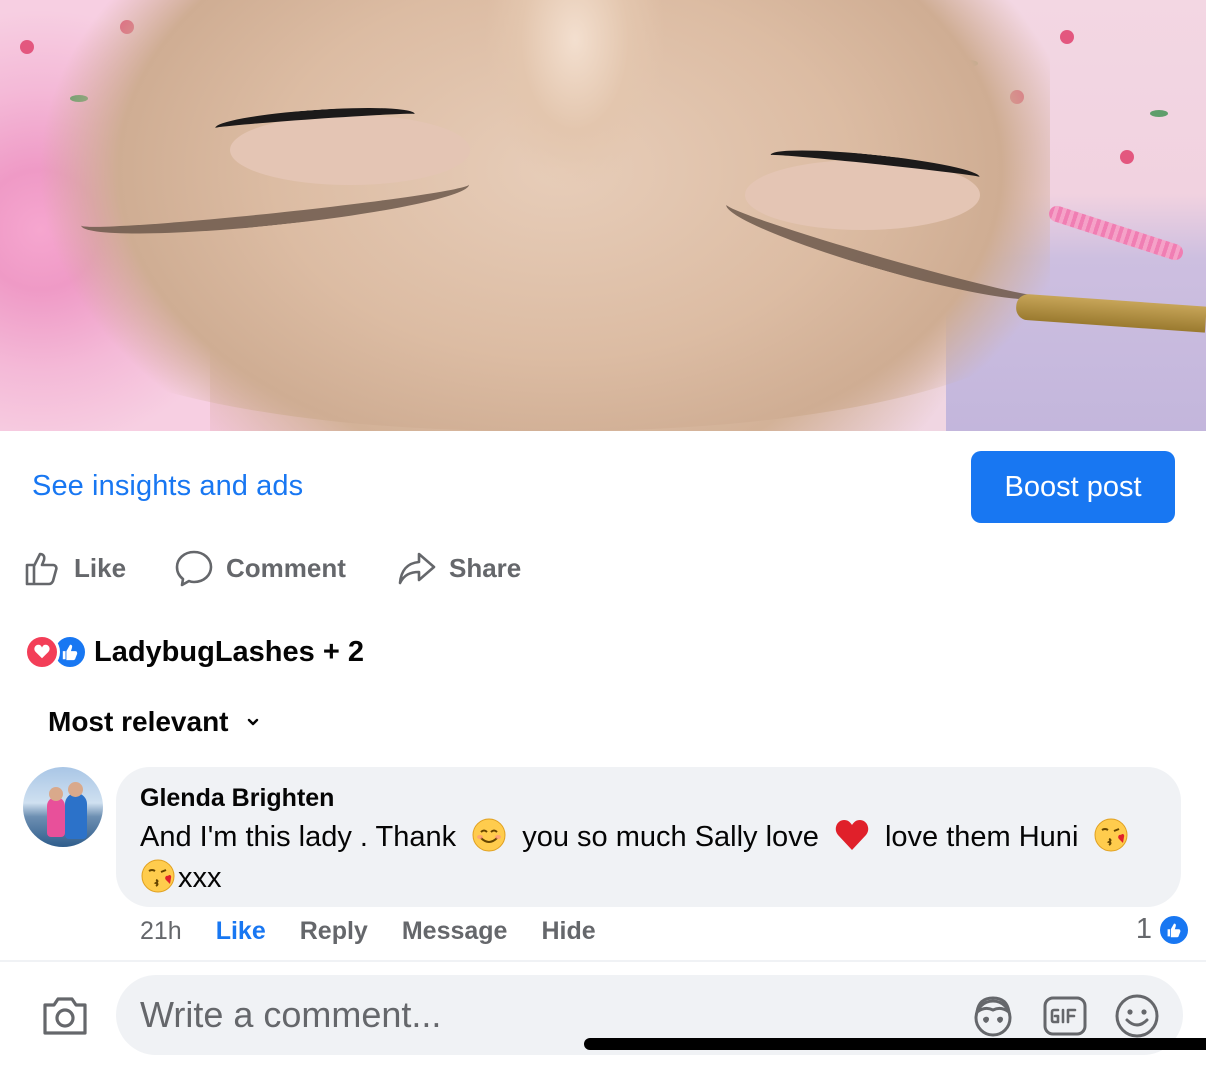 The image size is (1206, 1066). Describe the element at coordinates (252, 722) in the screenshot. I see `chevron-down-icon` at that location.